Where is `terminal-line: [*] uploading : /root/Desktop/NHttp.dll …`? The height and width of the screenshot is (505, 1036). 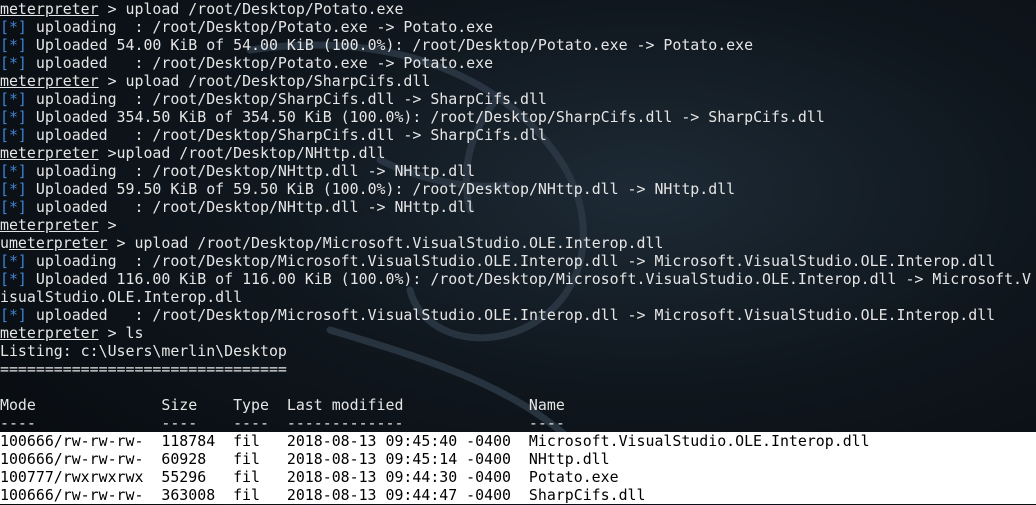
terminal-line: [*] uploading : /root/Desktop/NHttp.dll … is located at coordinates (518, 171).